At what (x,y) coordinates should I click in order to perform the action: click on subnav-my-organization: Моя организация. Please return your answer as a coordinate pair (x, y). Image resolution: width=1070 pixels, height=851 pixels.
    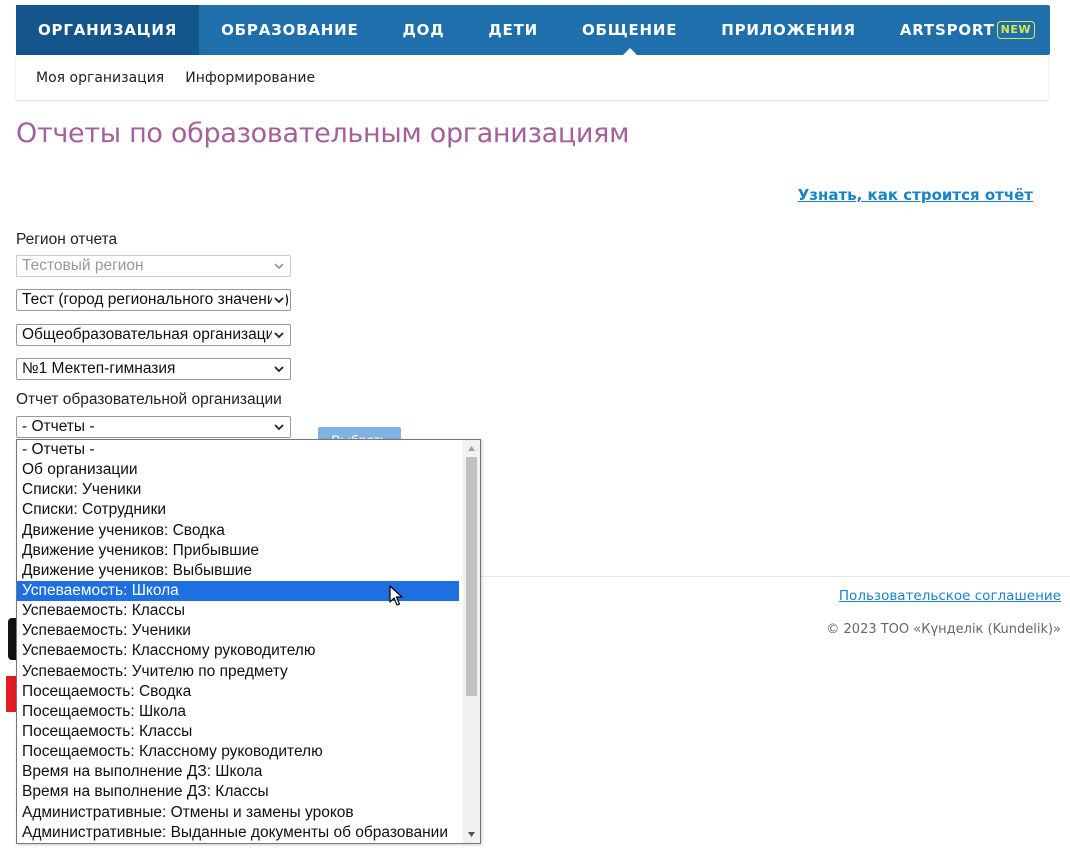
    Looking at the image, I should click on (100, 78).